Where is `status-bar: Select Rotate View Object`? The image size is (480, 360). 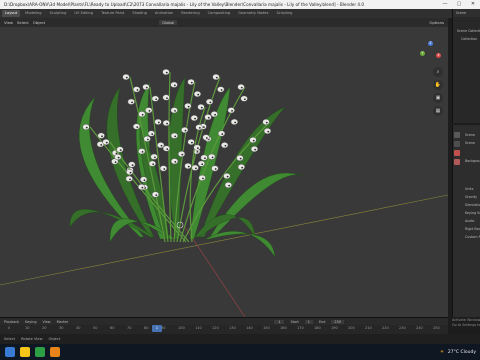
status-bar: Select Rotate View Object is located at coordinates (240, 339).